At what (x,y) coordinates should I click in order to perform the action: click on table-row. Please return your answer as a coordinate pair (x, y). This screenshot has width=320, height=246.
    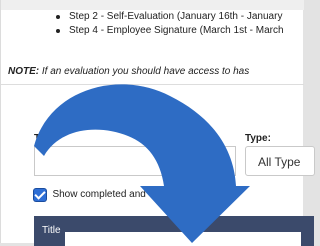
    Looking at the image, I should click on (183, 239).